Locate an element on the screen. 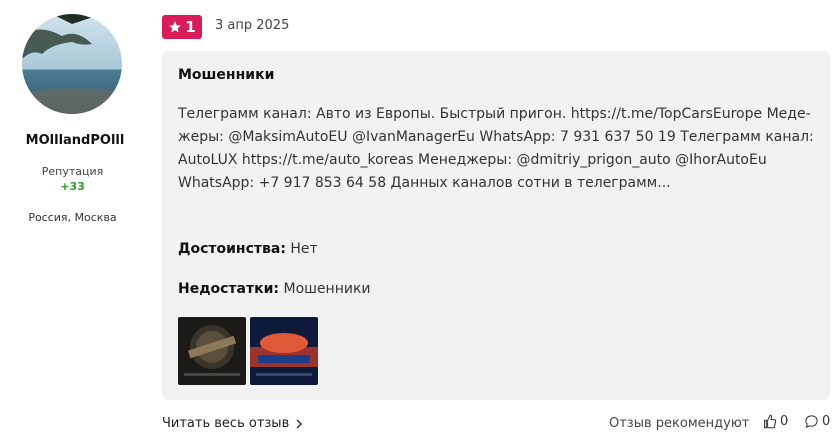 Image resolution: width=834 pixels, height=445 pixels. read-full-review-link: Читать весь отзыв is located at coordinates (232, 423).